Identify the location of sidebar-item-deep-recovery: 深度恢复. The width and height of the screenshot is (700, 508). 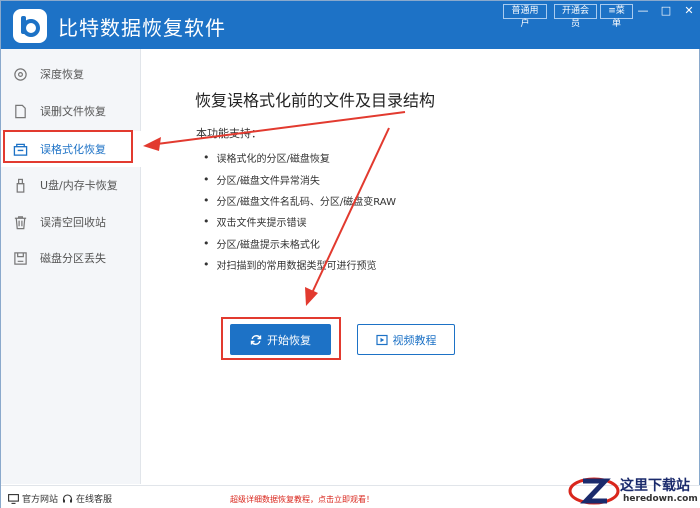
(71, 74).